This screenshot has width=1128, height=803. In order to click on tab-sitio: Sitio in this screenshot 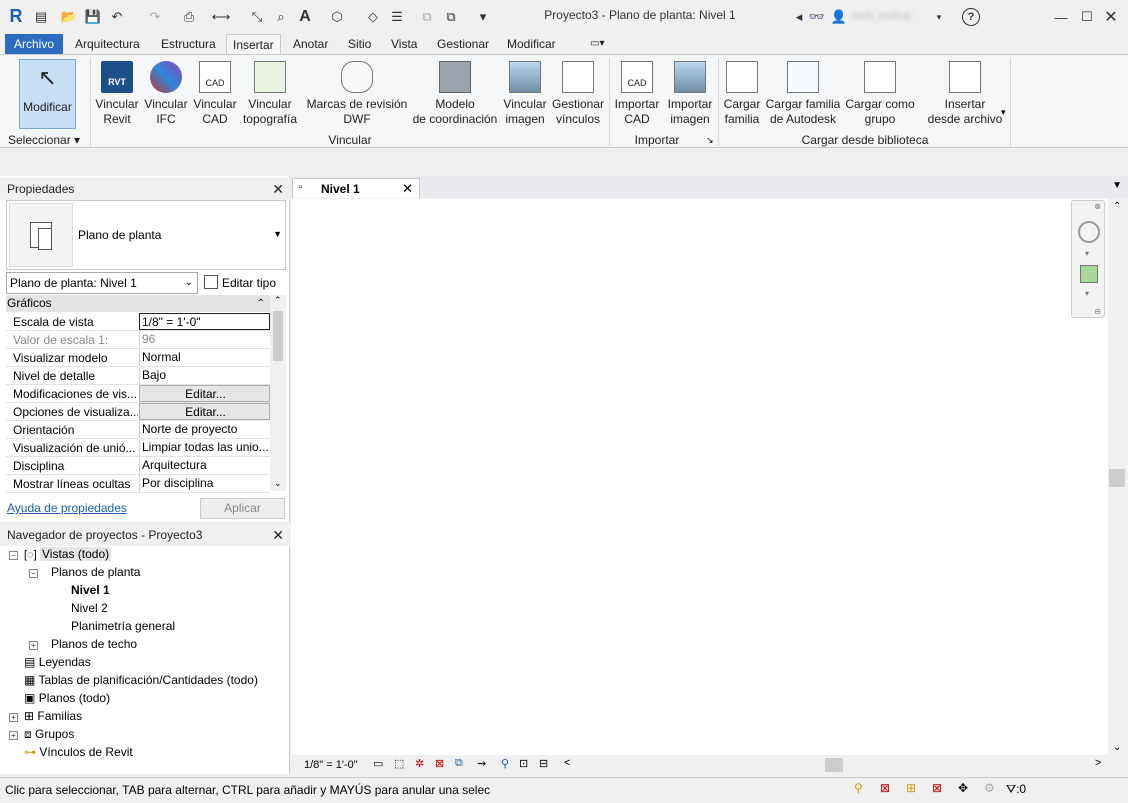, I will do `click(359, 44)`.